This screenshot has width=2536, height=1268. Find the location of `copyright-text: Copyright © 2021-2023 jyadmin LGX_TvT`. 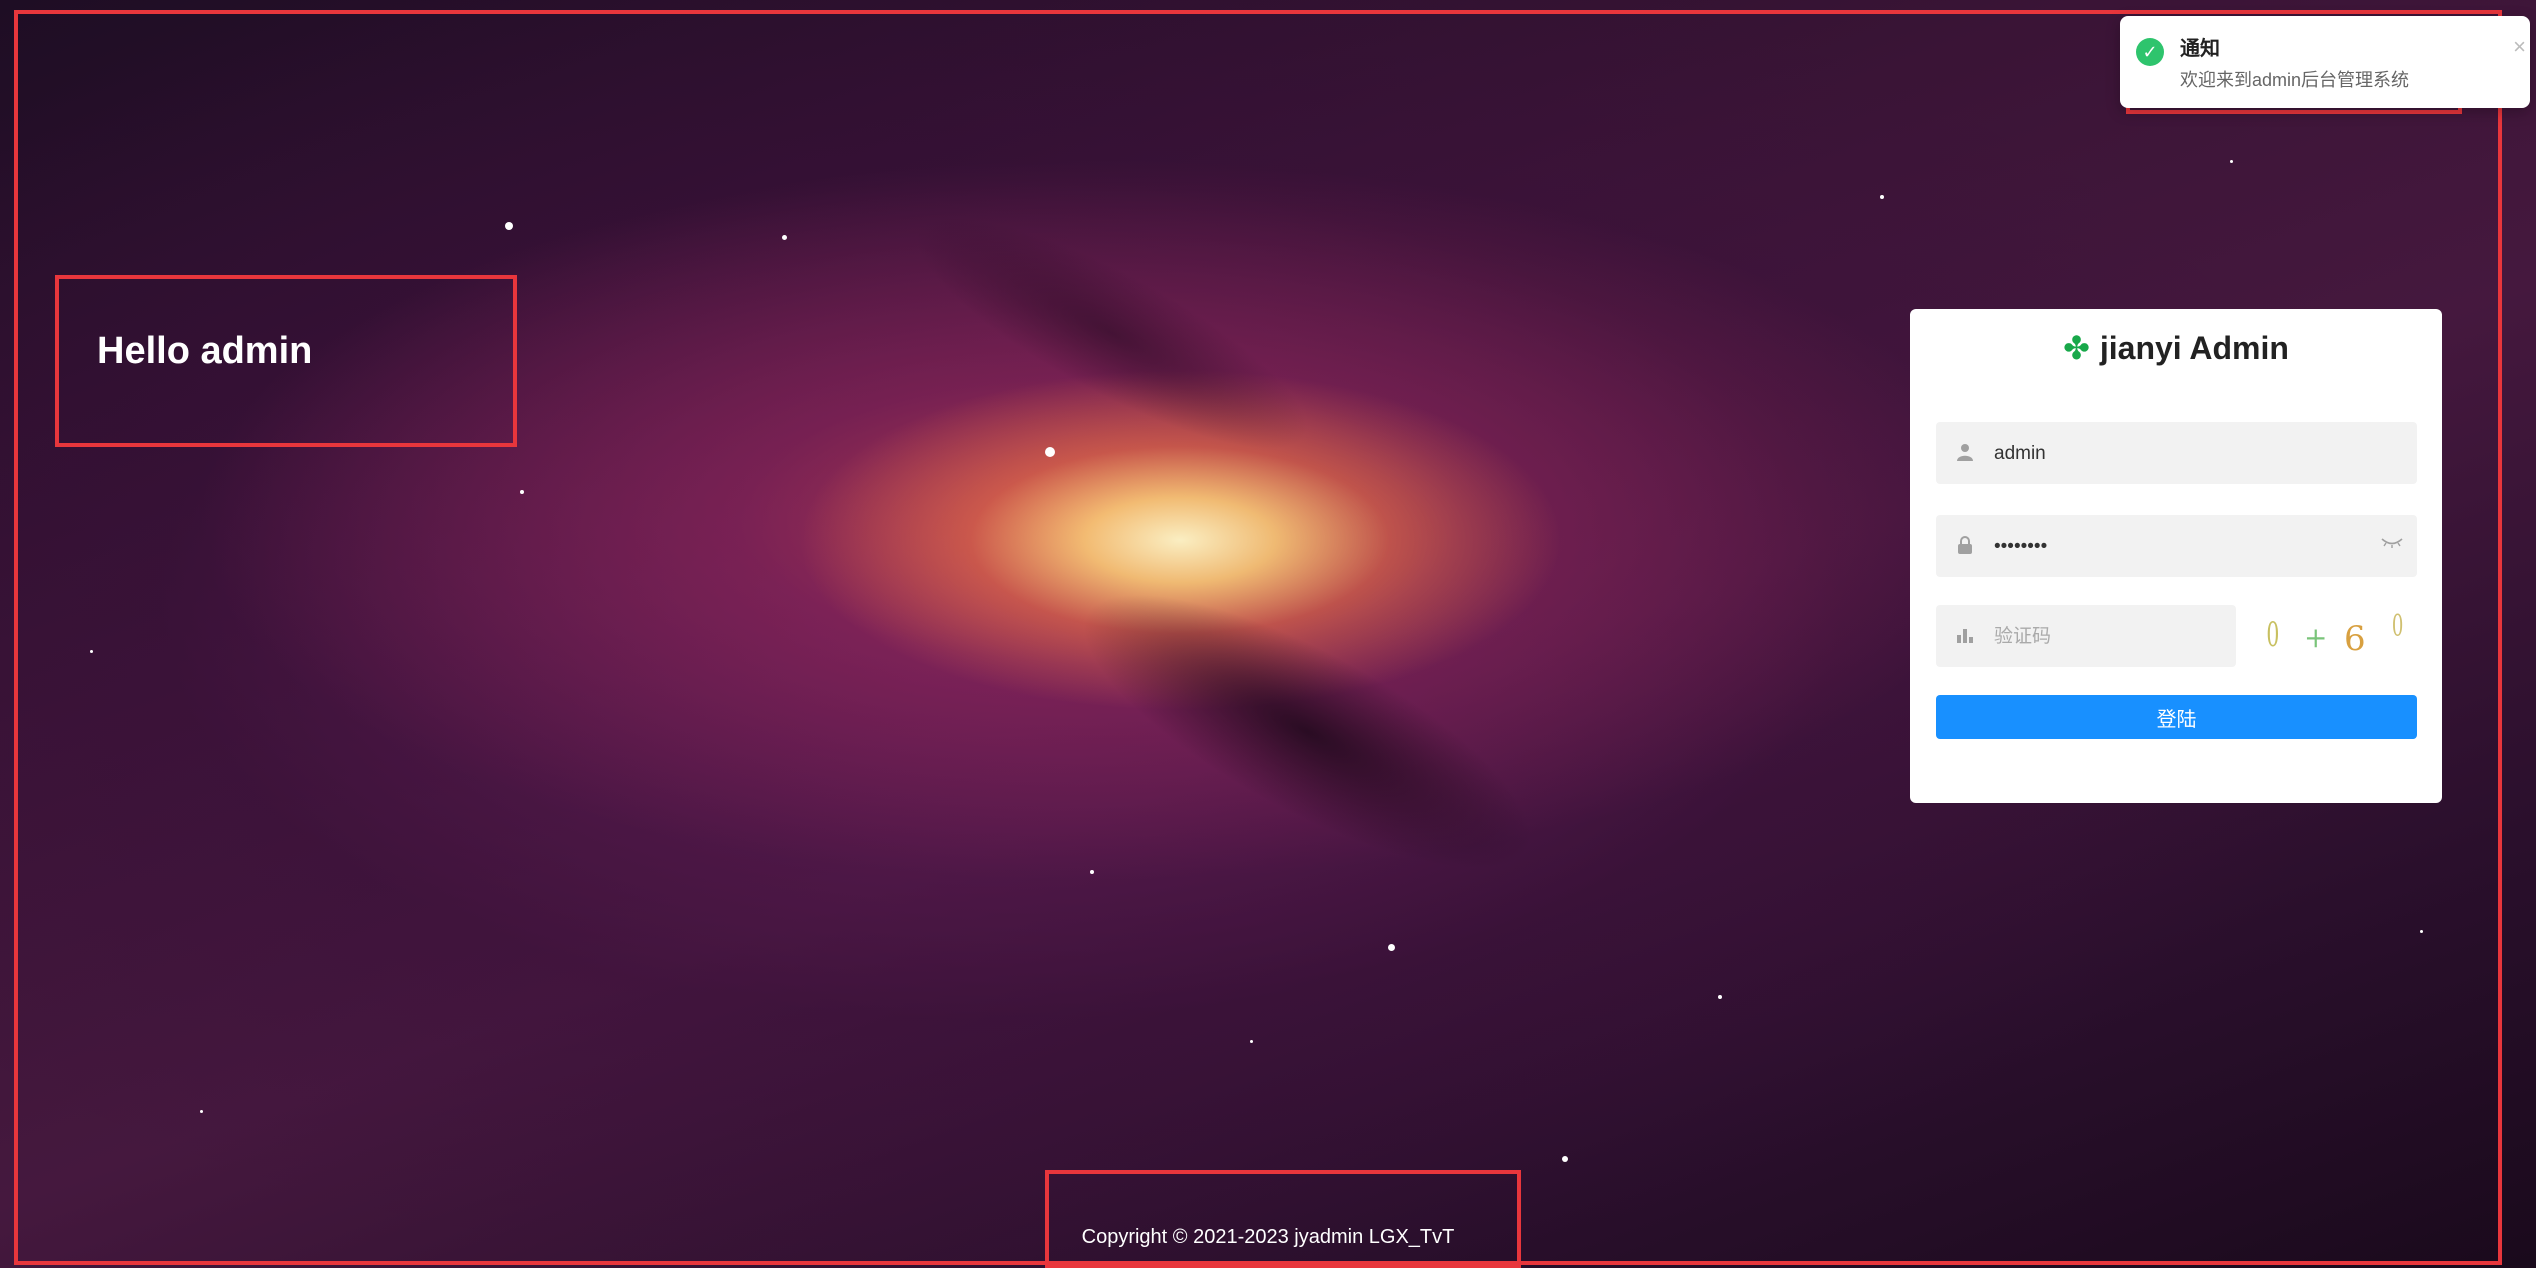

copyright-text: Copyright © 2021-2023 jyadmin LGX_TvT is located at coordinates (1268, 1237).